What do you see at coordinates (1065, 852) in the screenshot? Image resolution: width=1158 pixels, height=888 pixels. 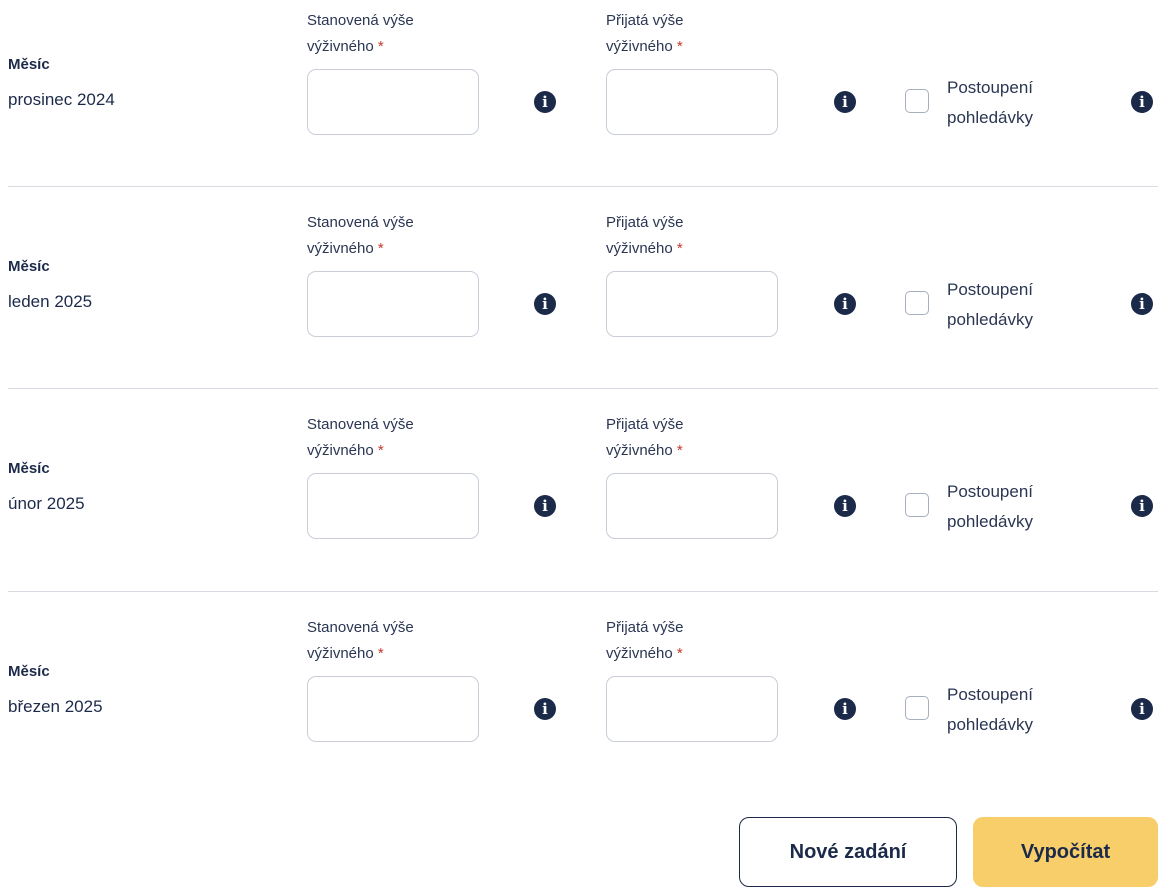 I see `calculate-button: Vypočítat` at bounding box center [1065, 852].